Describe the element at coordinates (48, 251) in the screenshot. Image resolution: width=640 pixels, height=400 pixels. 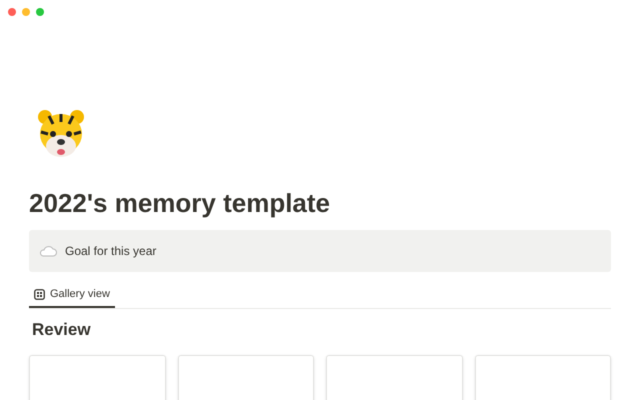
I see `cloud-icon` at that location.